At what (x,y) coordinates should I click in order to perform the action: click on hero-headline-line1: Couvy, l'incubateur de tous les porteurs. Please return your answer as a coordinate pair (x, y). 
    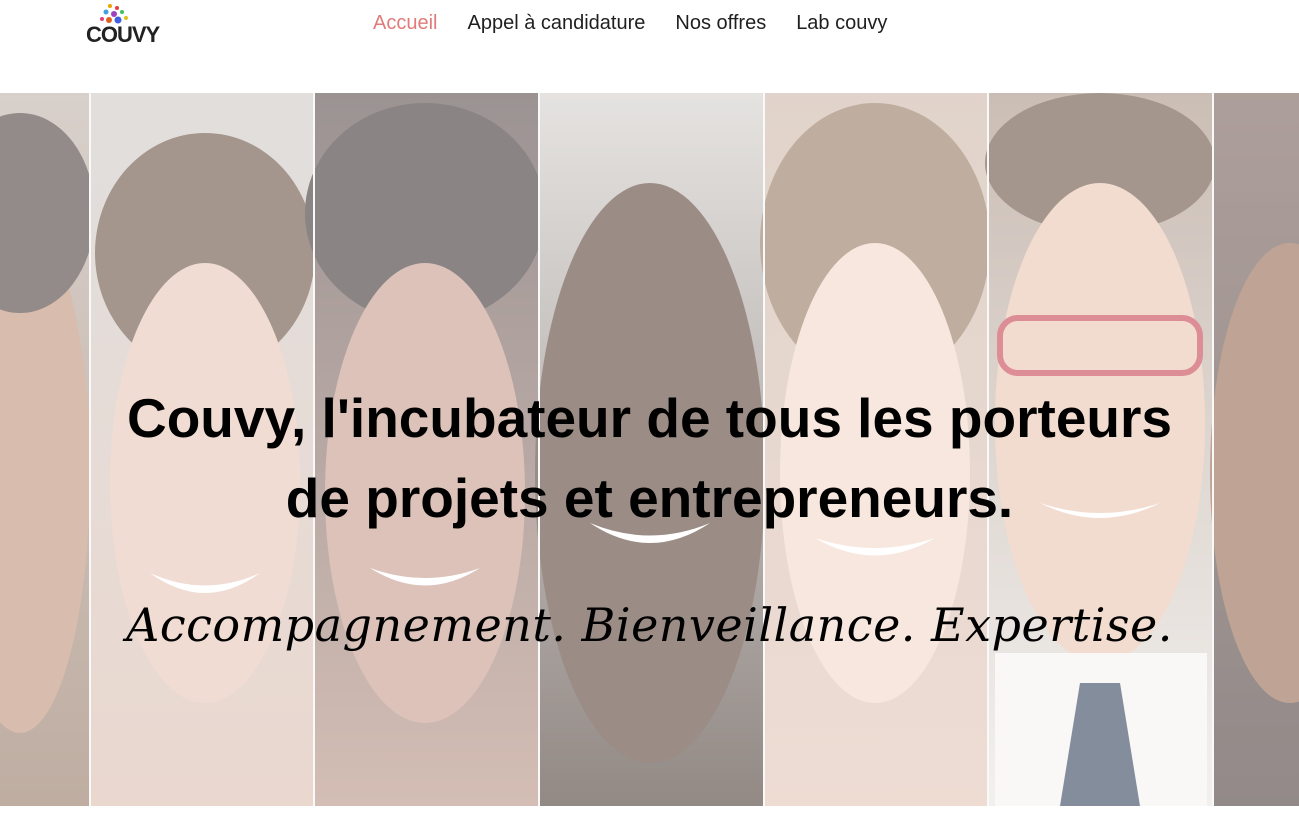
    Looking at the image, I should click on (649, 418).